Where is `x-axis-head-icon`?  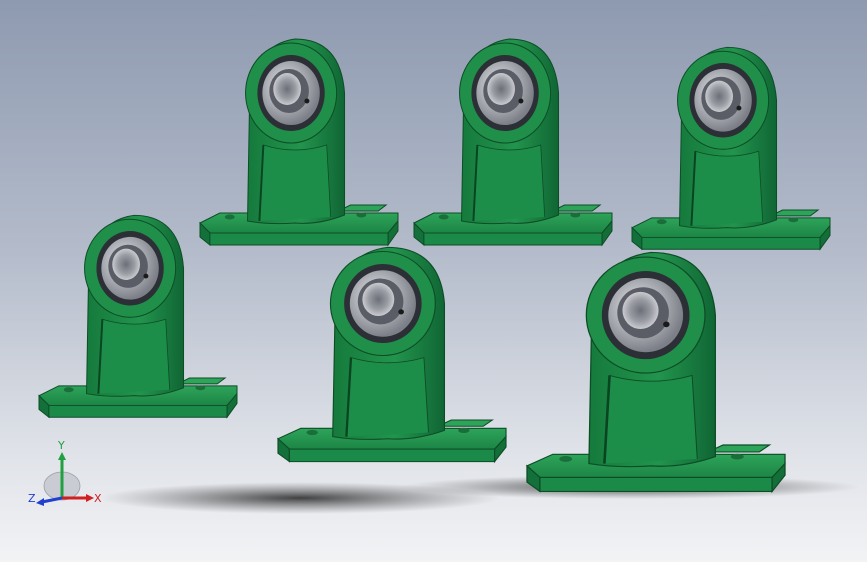 x-axis-head-icon is located at coordinates (90, 498).